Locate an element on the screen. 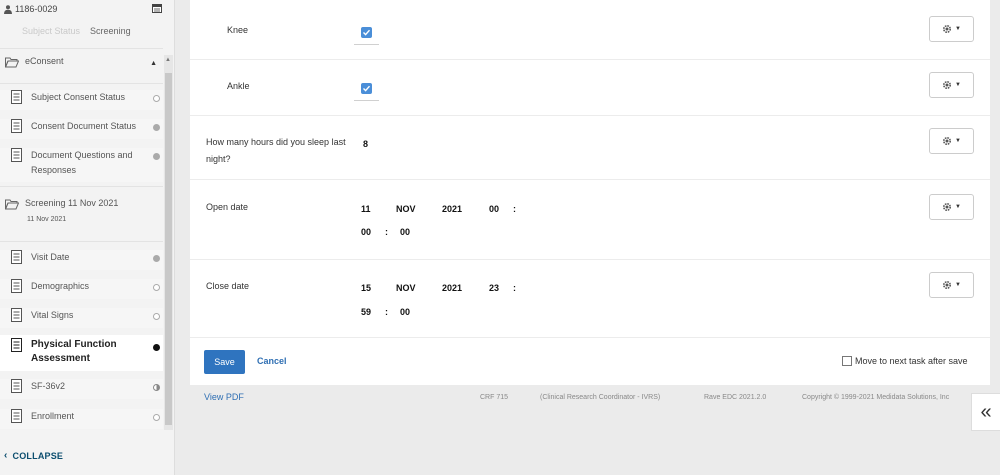 The height and width of the screenshot is (475, 1000). caret-up-icon: ▲ is located at coordinates (153, 63).